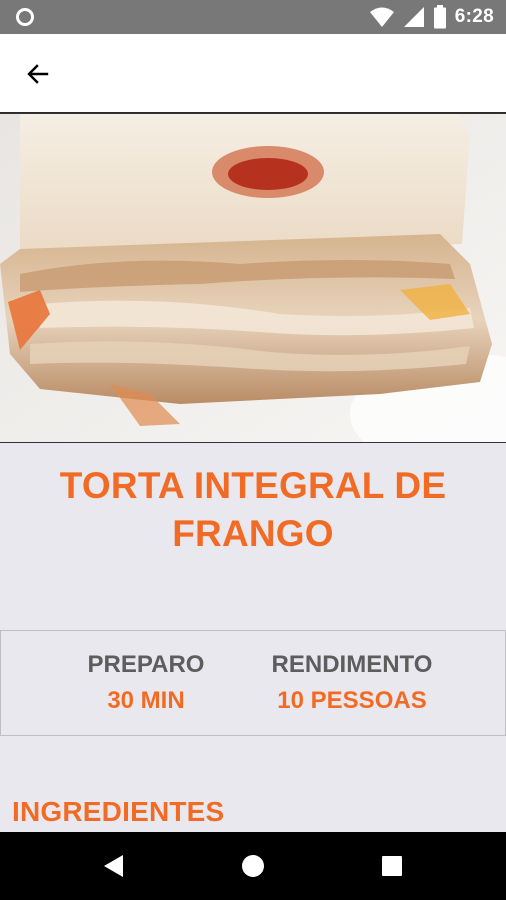  I want to click on ingredients-heading: INGREDIENTES, so click(118, 811).